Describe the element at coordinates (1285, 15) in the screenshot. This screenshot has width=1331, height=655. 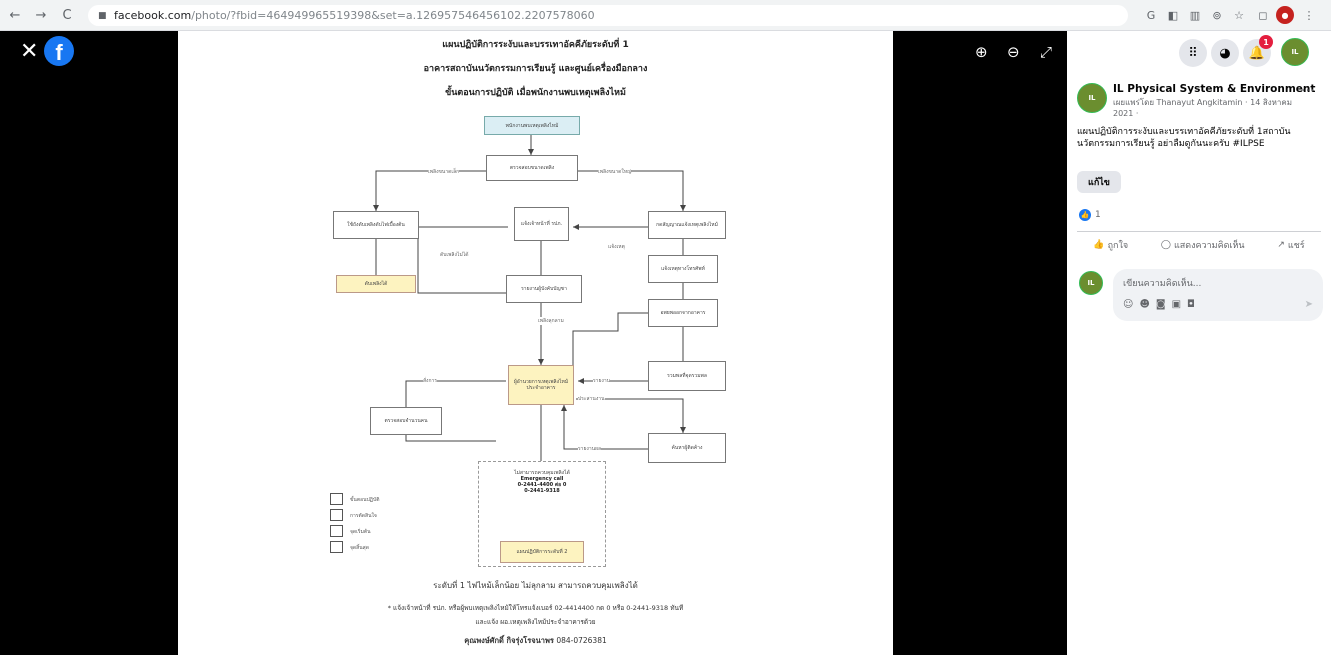
I see `profile-icon: ●` at that location.